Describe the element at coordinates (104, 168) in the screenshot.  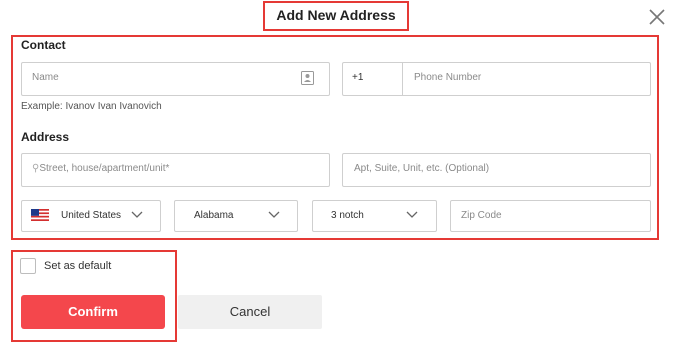
I see `street-placeholder-text: Street, house/apartment/unit*` at that location.